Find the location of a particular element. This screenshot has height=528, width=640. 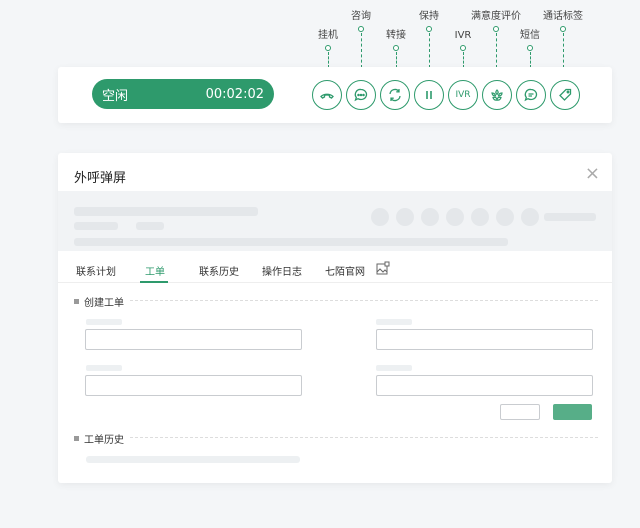

callout-sms-label: 短信 is located at coordinates (530, 35).